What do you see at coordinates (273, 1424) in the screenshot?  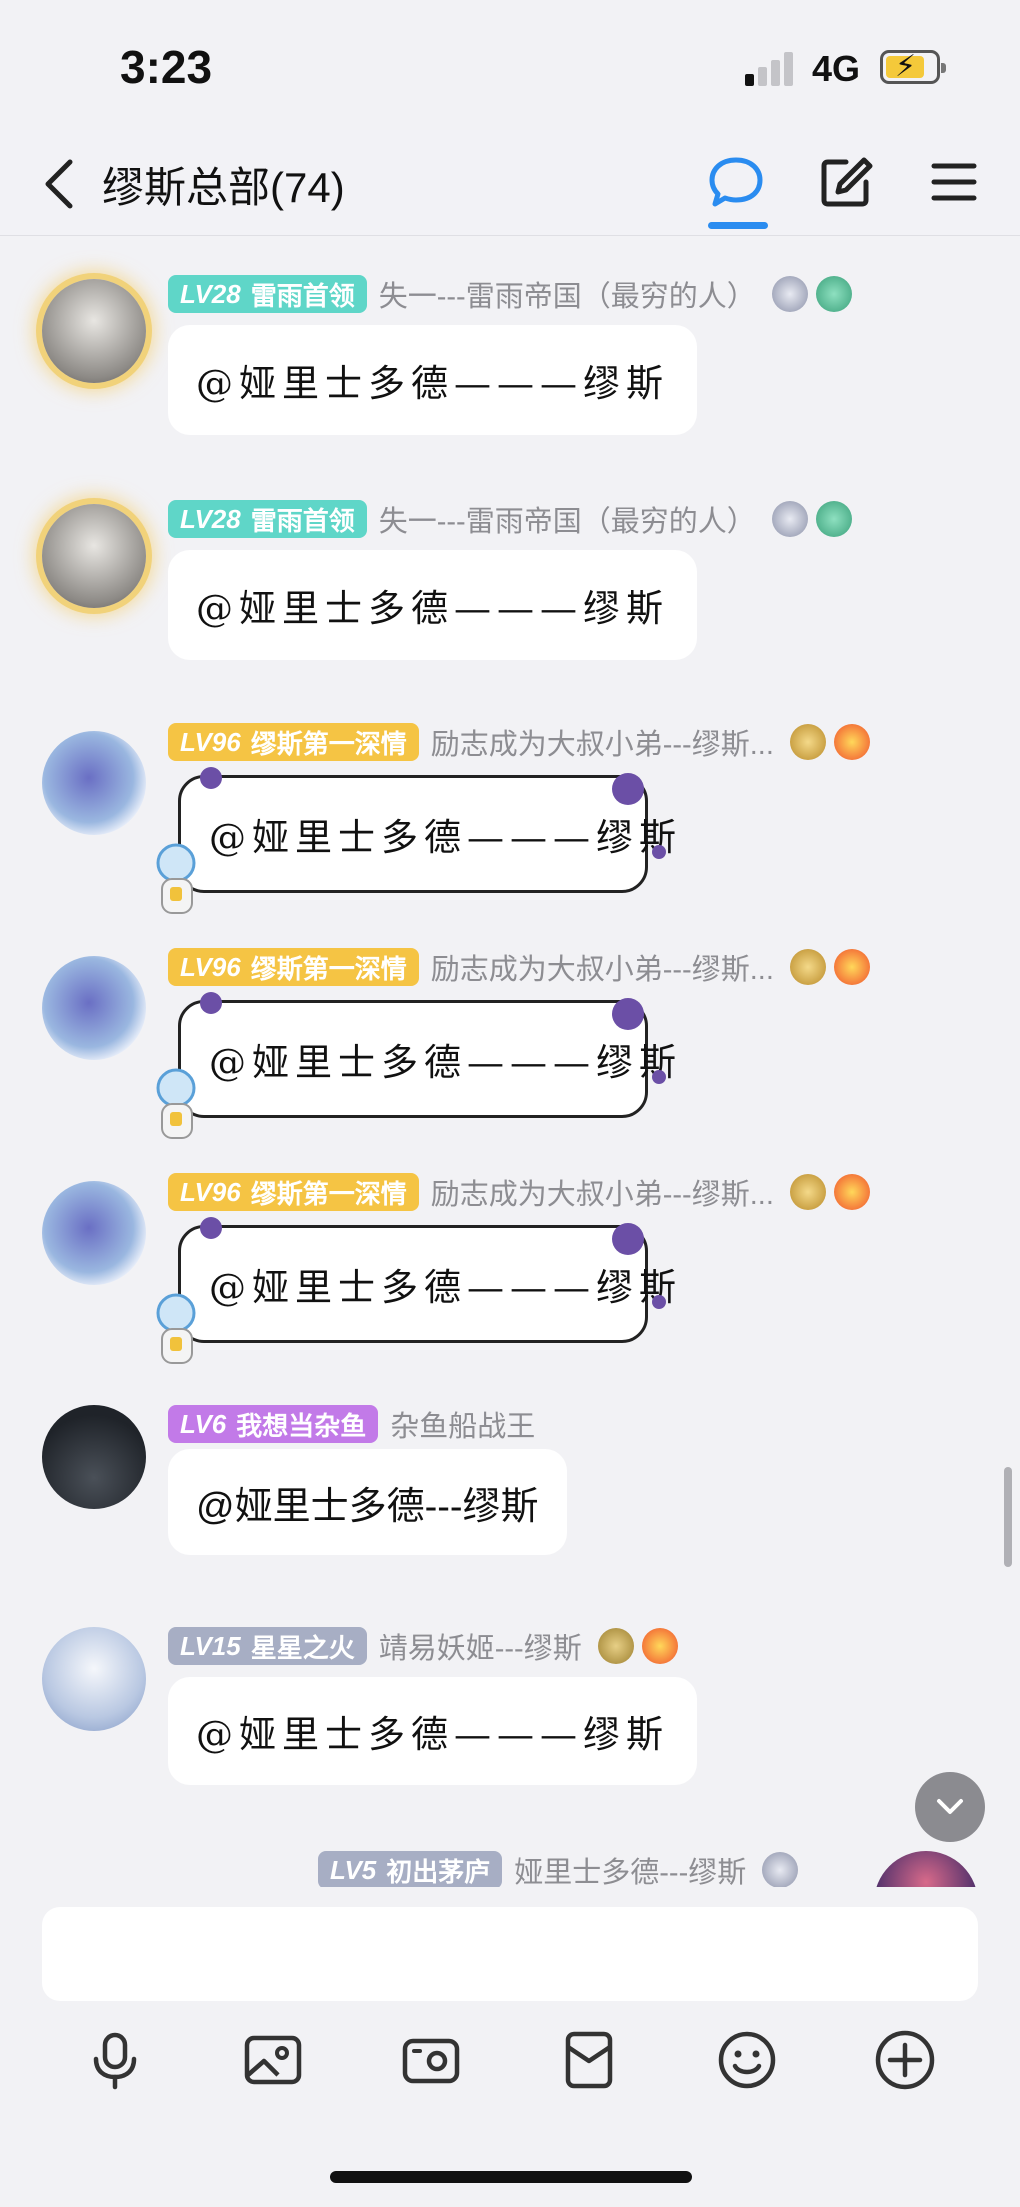 I see `level-badge: LV6 我想当杂鱼` at bounding box center [273, 1424].